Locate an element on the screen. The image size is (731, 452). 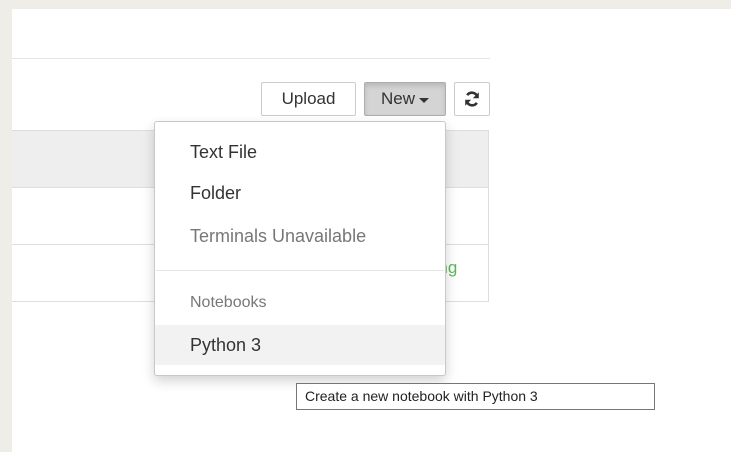
window-left-edge is located at coordinates (6, 226).